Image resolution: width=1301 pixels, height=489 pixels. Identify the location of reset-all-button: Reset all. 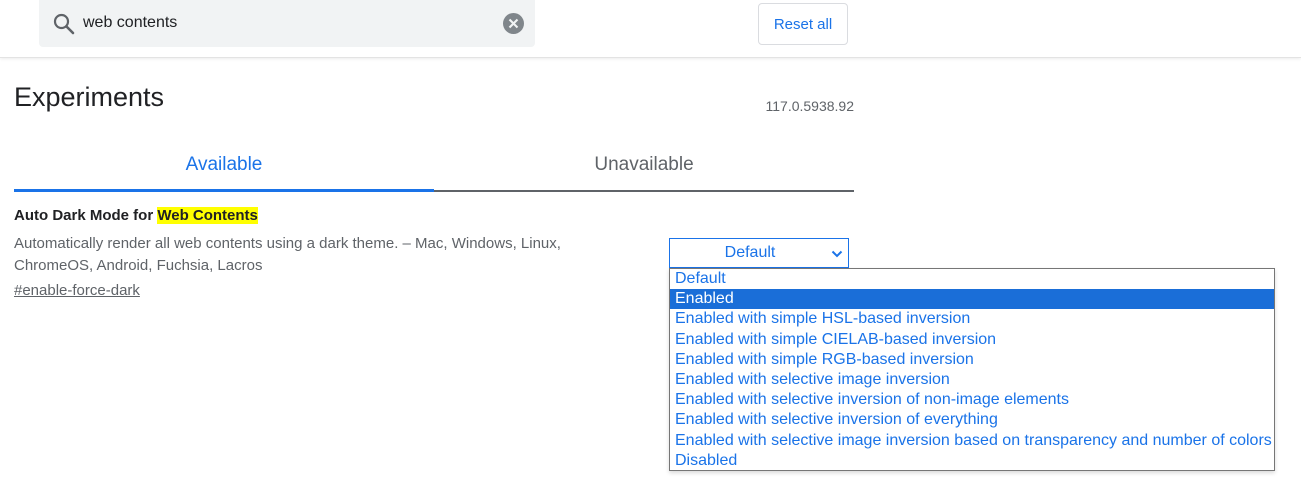
(803, 24).